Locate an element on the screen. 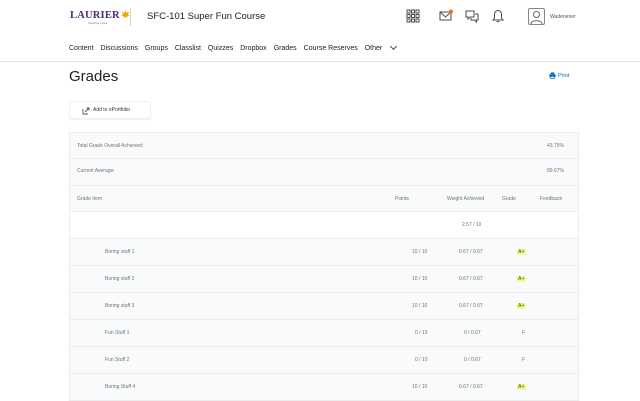  category-row: 2.57 / 10 is located at coordinates (324, 225).